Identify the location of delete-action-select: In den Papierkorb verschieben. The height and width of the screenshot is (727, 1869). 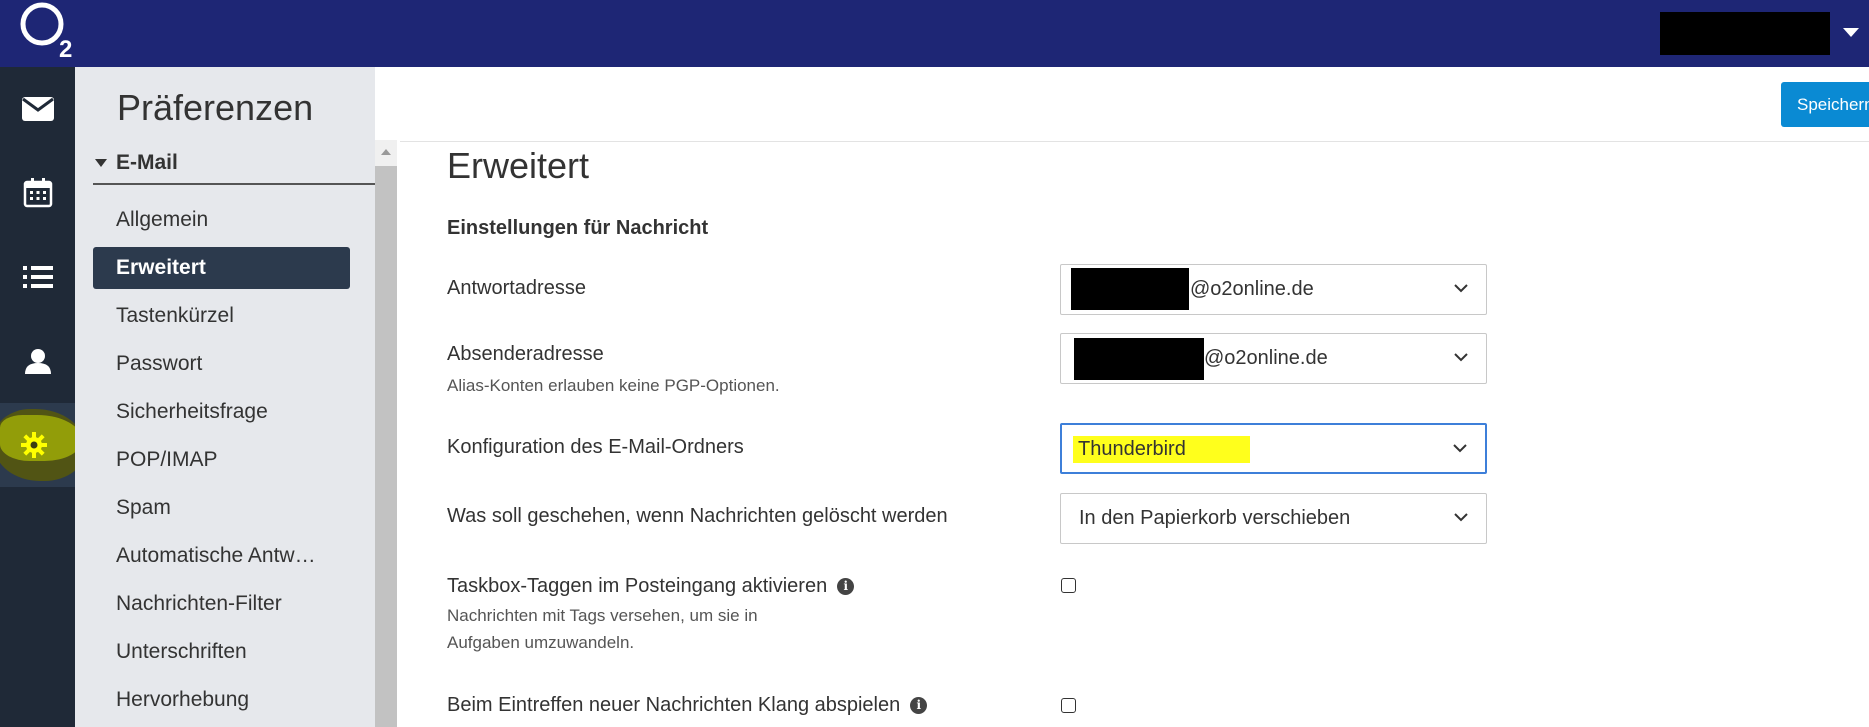
(1273, 518).